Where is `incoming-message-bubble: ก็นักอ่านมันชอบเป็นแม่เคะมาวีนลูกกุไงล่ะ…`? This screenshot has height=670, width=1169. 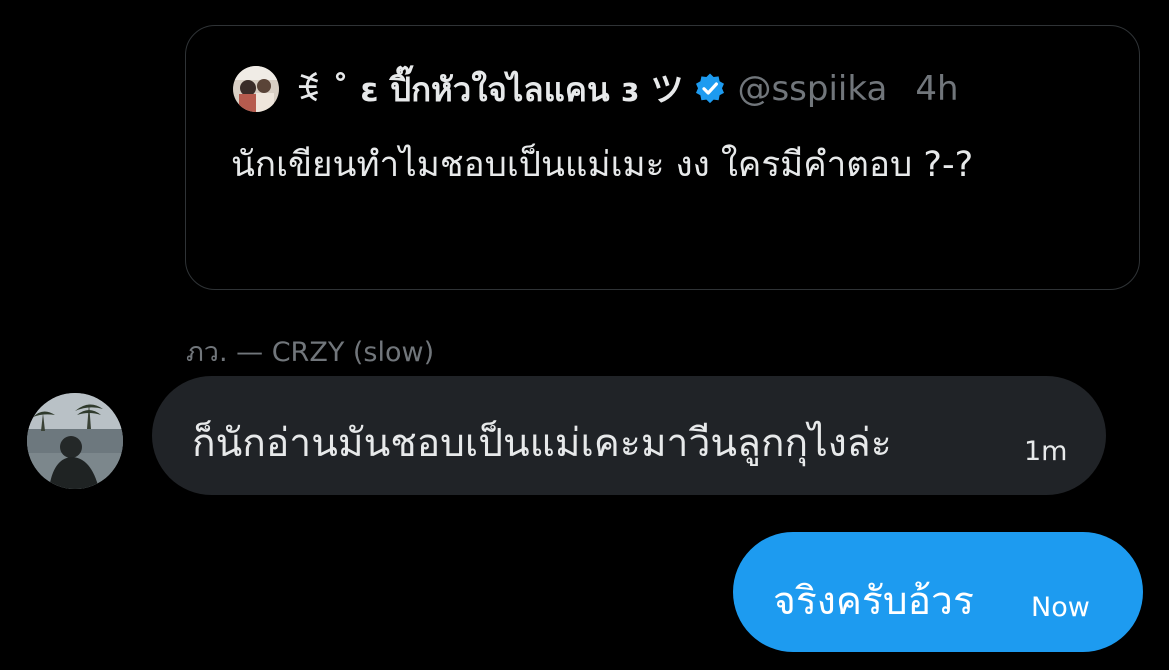
incoming-message-bubble: ก็นักอ่านมันชอบเป็นแม่เคะมาวีนลูกกุไงล่ะ… is located at coordinates (629, 435).